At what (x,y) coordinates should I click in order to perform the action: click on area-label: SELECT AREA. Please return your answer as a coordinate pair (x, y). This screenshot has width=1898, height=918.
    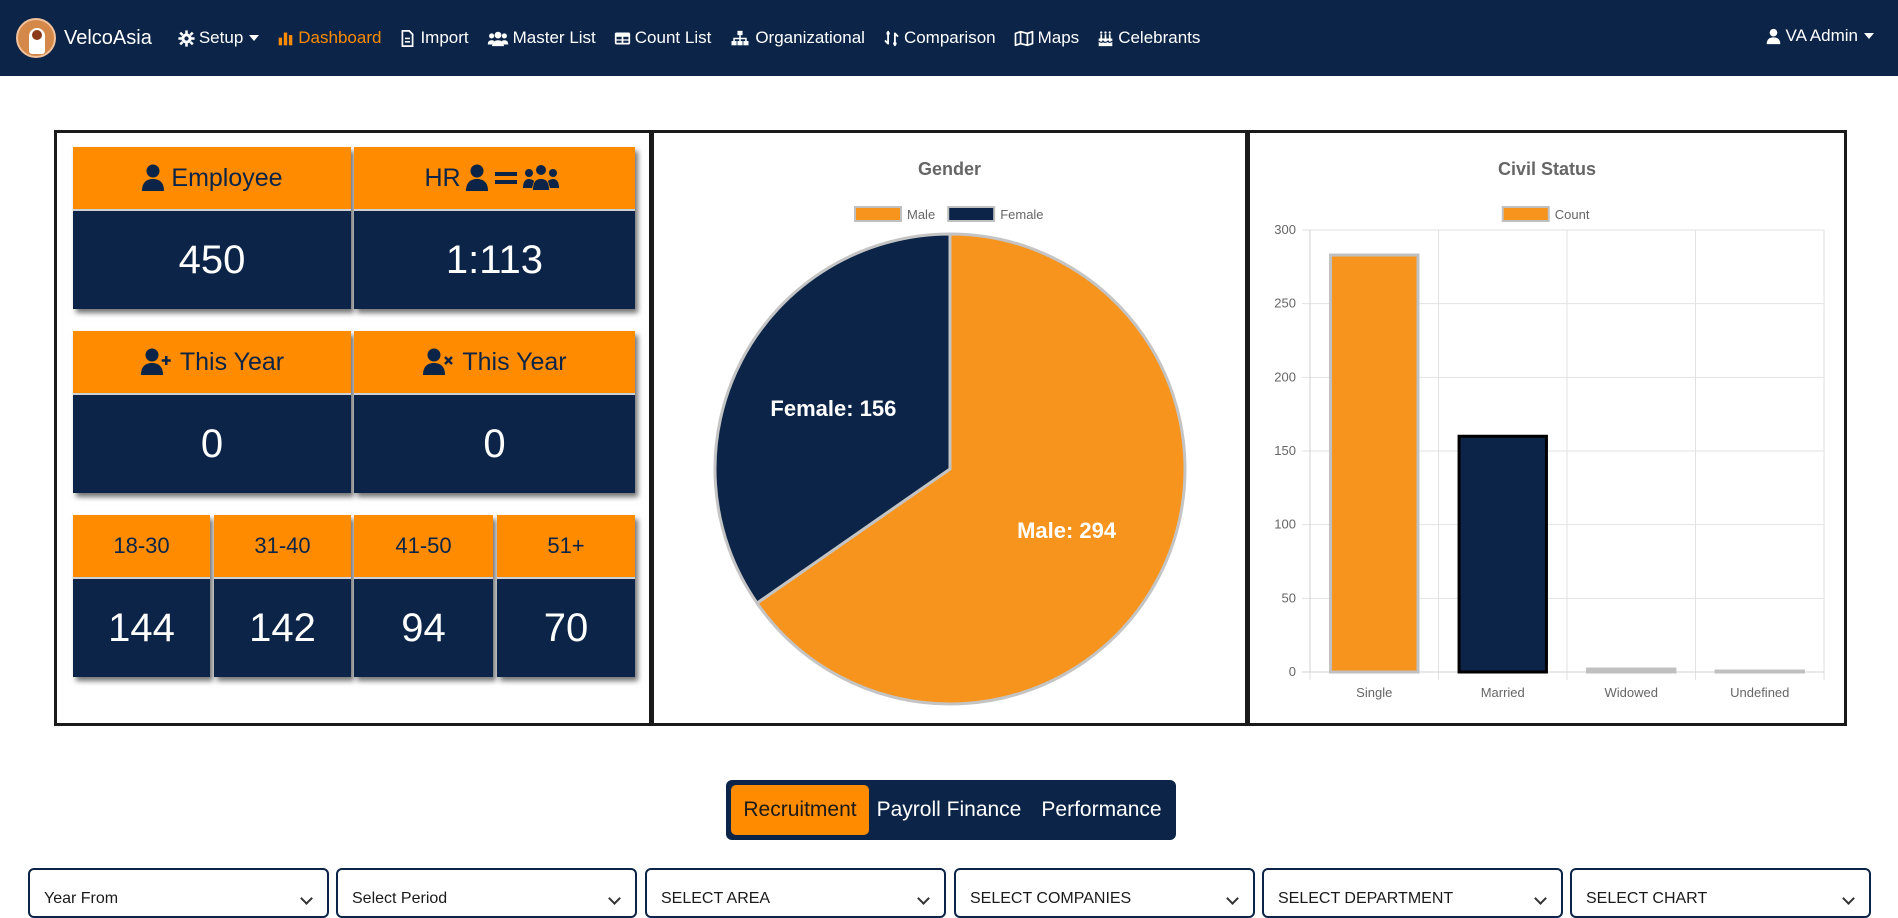
    Looking at the image, I should click on (716, 898).